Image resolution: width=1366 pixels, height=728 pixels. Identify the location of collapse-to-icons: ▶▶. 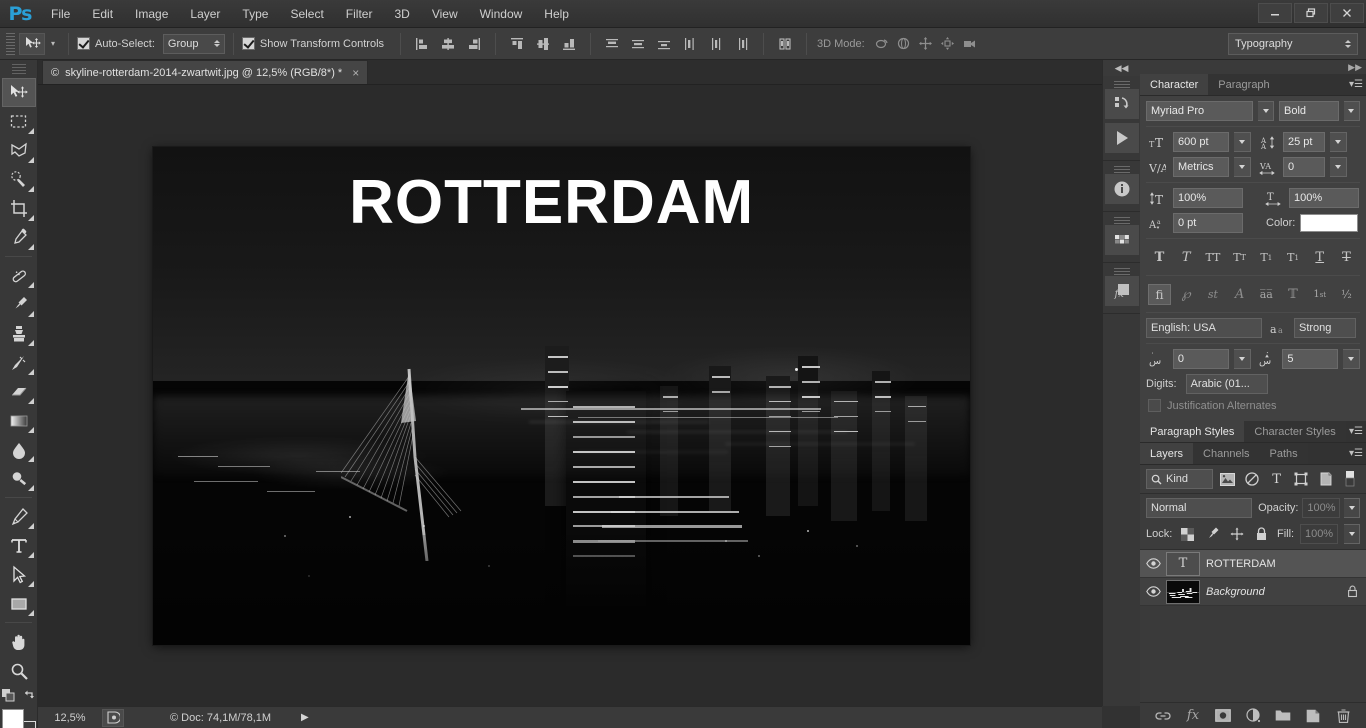
(1253, 67).